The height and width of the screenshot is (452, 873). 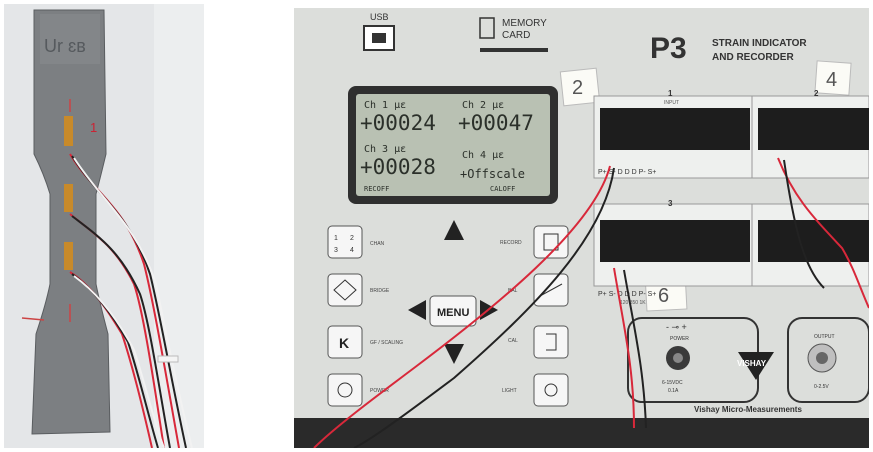 I want to click on svg-text: Ur ɛʙ, so click(x=65, y=46).